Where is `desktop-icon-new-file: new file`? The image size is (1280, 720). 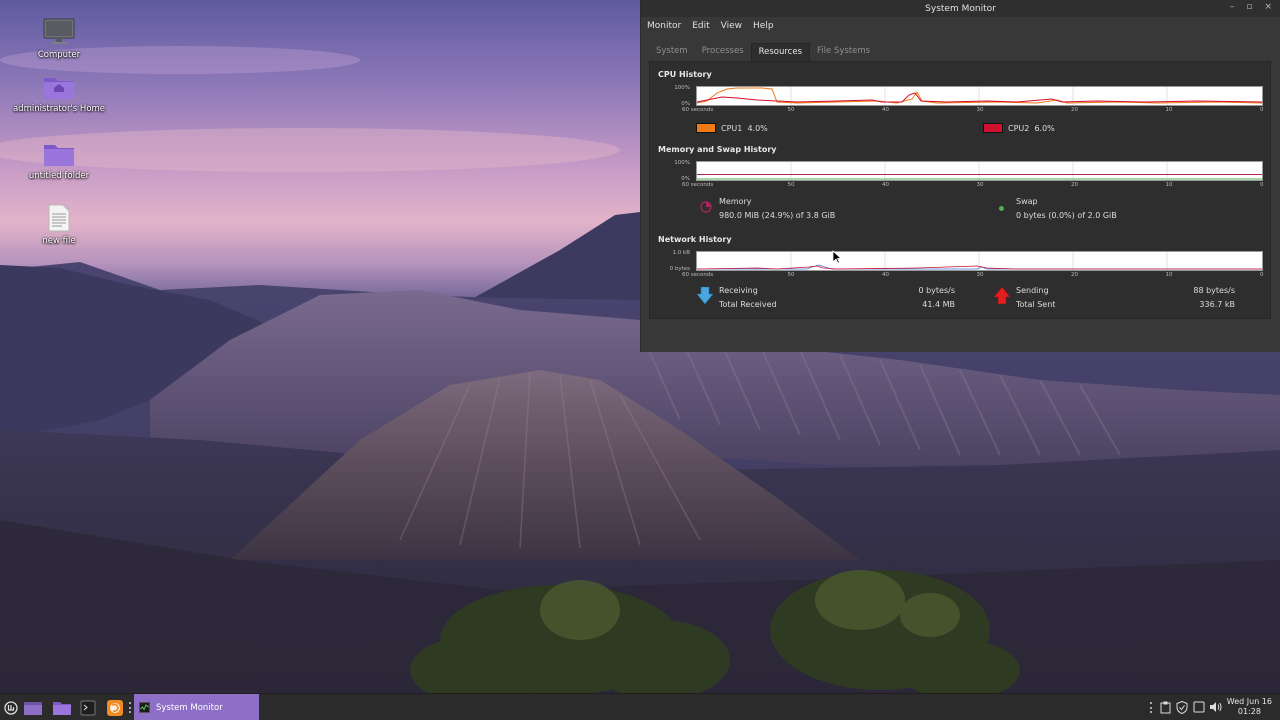 desktop-icon-new-file: new file is located at coordinates (59, 224).